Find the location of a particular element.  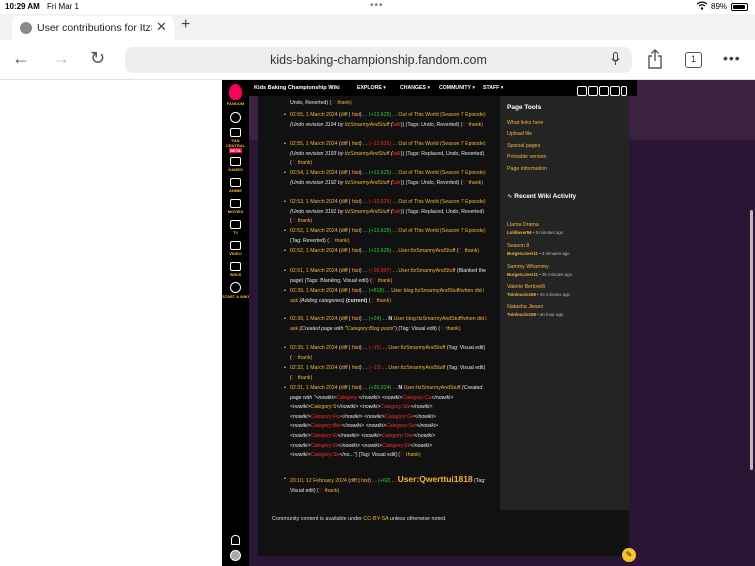

menu-community: COMMUNITY ▾ is located at coordinates (457, 88).